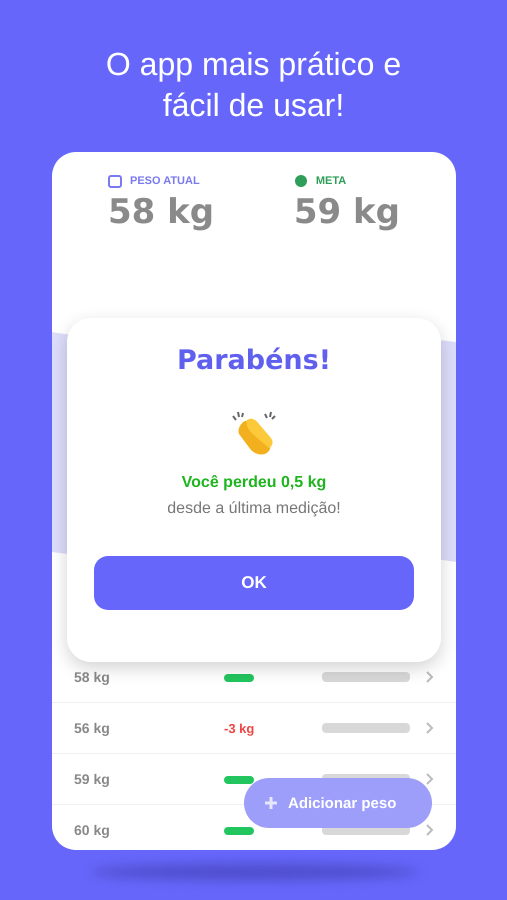  Describe the element at coordinates (338, 803) in the screenshot. I see `add-weight-button: Adicionar peso` at that location.